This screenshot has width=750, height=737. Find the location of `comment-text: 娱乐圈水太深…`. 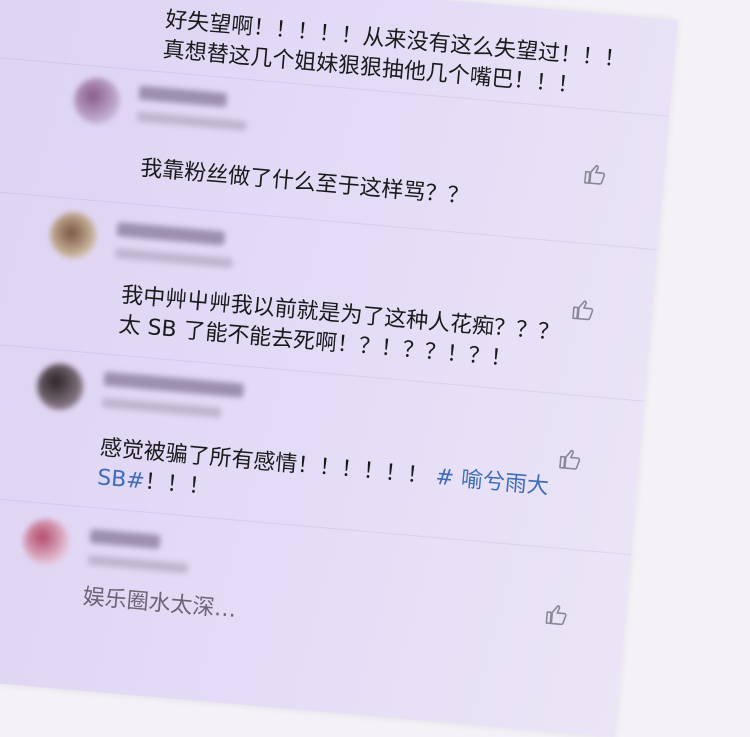

comment-text: 娱乐圈水太深… is located at coordinates (159, 603).